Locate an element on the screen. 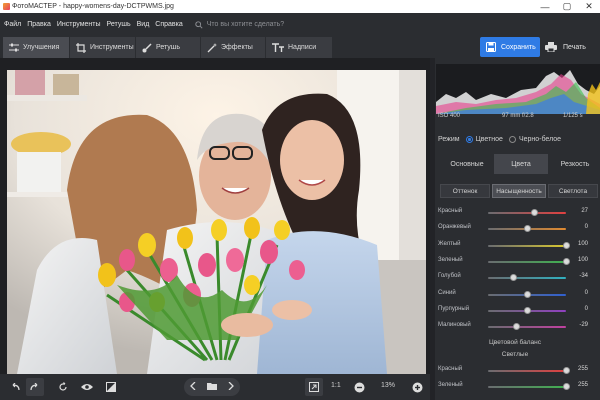 The height and width of the screenshot is (400, 600). preview-button is located at coordinates (87, 387).